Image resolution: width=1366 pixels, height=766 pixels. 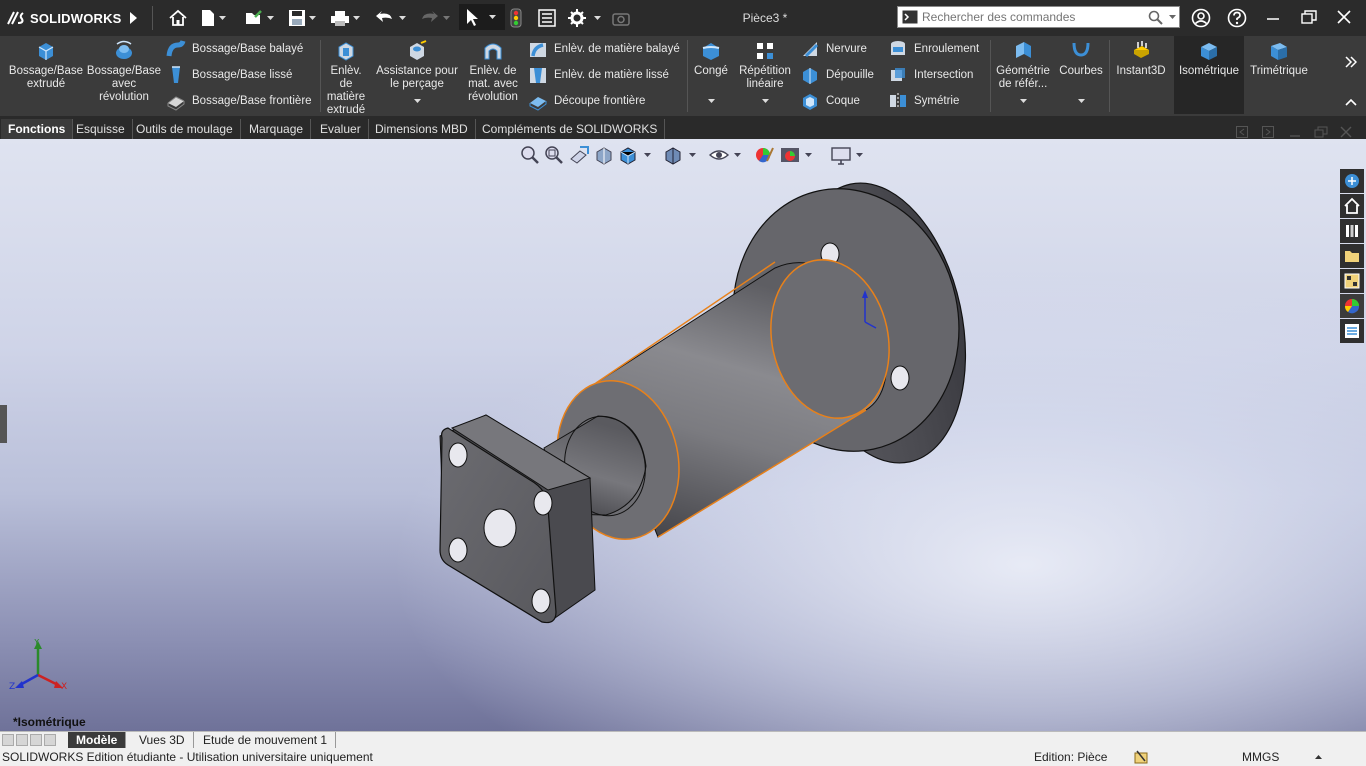 What do you see at coordinates (1237, 18) in the screenshot?
I see `help-icon` at bounding box center [1237, 18].